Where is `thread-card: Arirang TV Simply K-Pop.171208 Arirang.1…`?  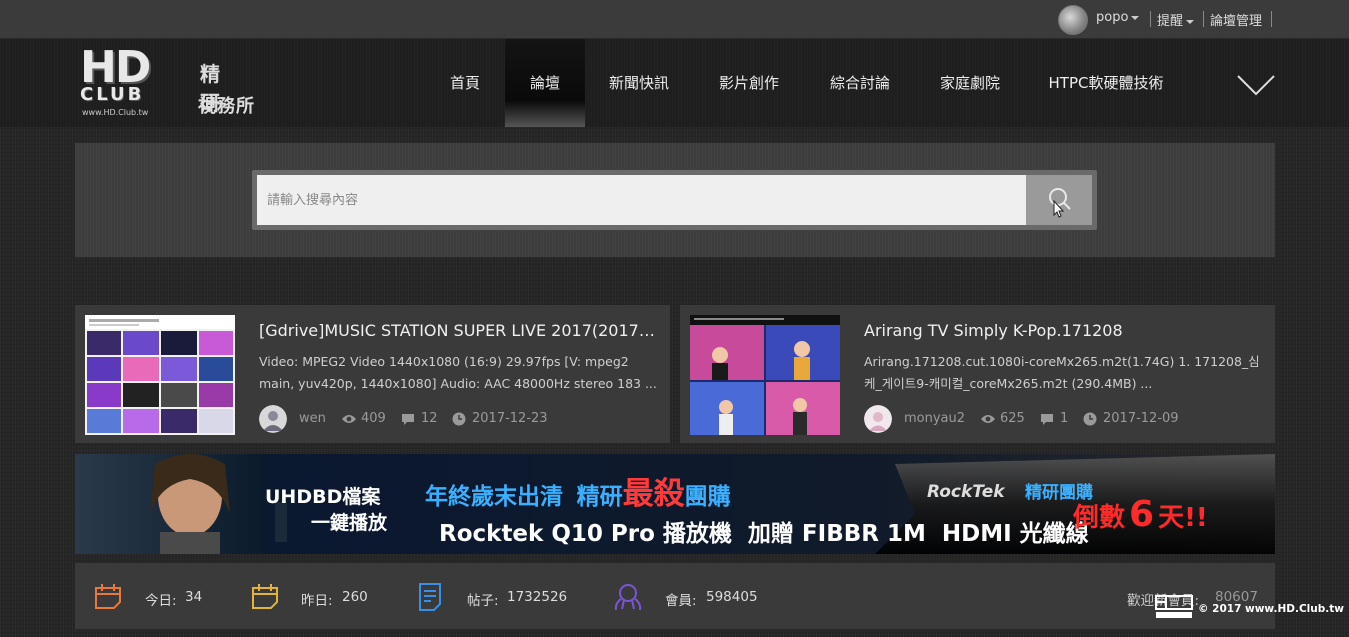
thread-card: Arirang TV Simply K-Pop.171208 Arirang.1… is located at coordinates (977, 374).